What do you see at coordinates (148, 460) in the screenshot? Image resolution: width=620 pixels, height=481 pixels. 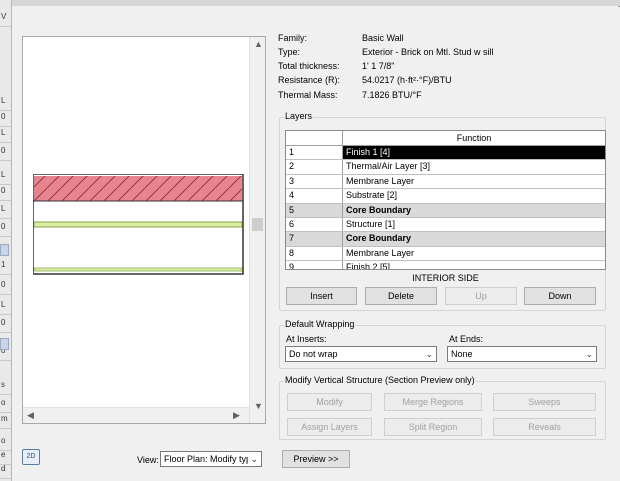 I see `view-label: View:` at bounding box center [148, 460].